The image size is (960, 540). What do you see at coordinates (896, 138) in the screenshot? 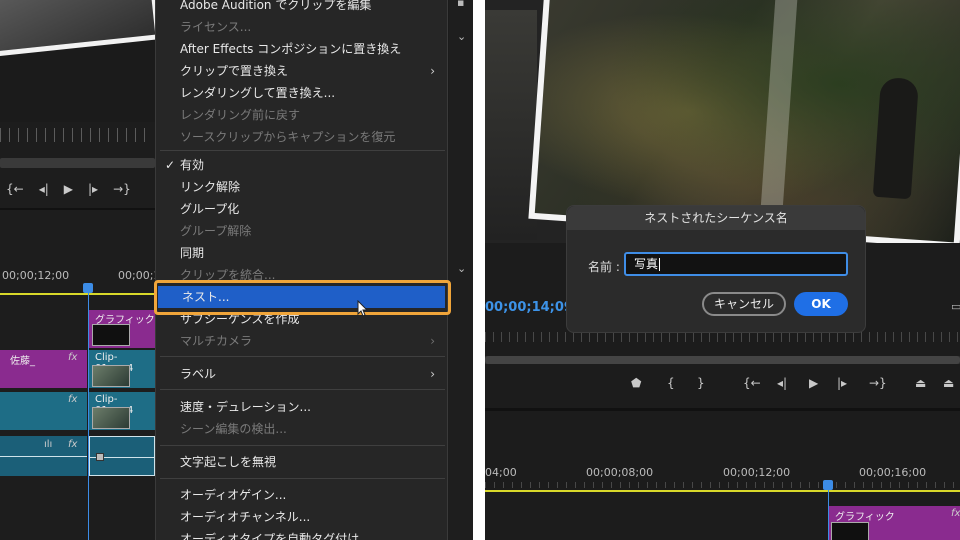
I see `photo-person` at bounding box center [896, 138].